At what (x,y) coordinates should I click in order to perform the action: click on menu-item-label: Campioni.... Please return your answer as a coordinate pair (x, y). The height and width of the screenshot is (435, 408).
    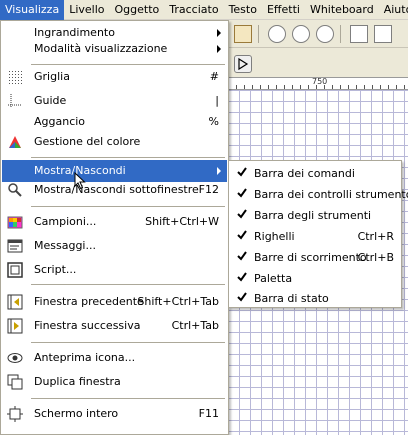
    Looking at the image, I should click on (65, 221).